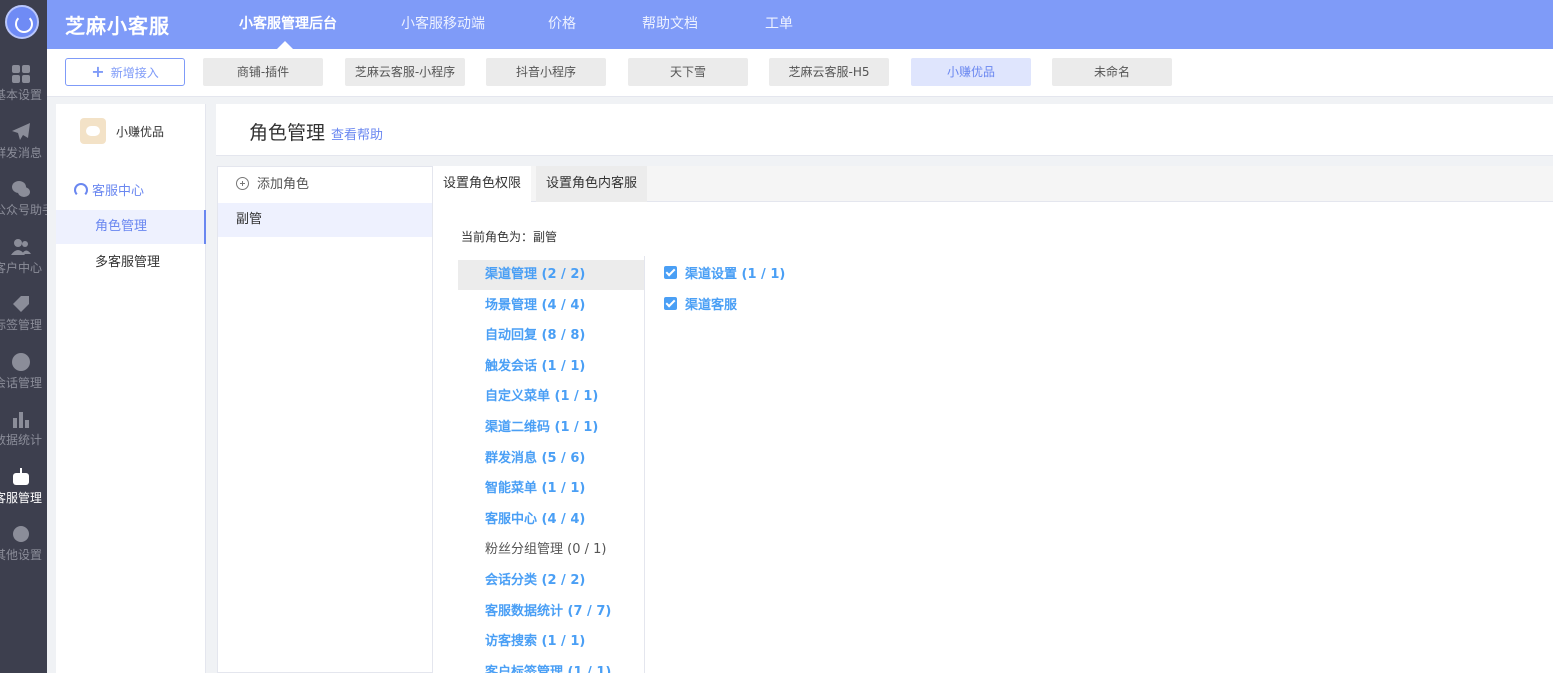  What do you see at coordinates (21, 189) in the screenshot?
I see `wechat-icon` at bounding box center [21, 189].